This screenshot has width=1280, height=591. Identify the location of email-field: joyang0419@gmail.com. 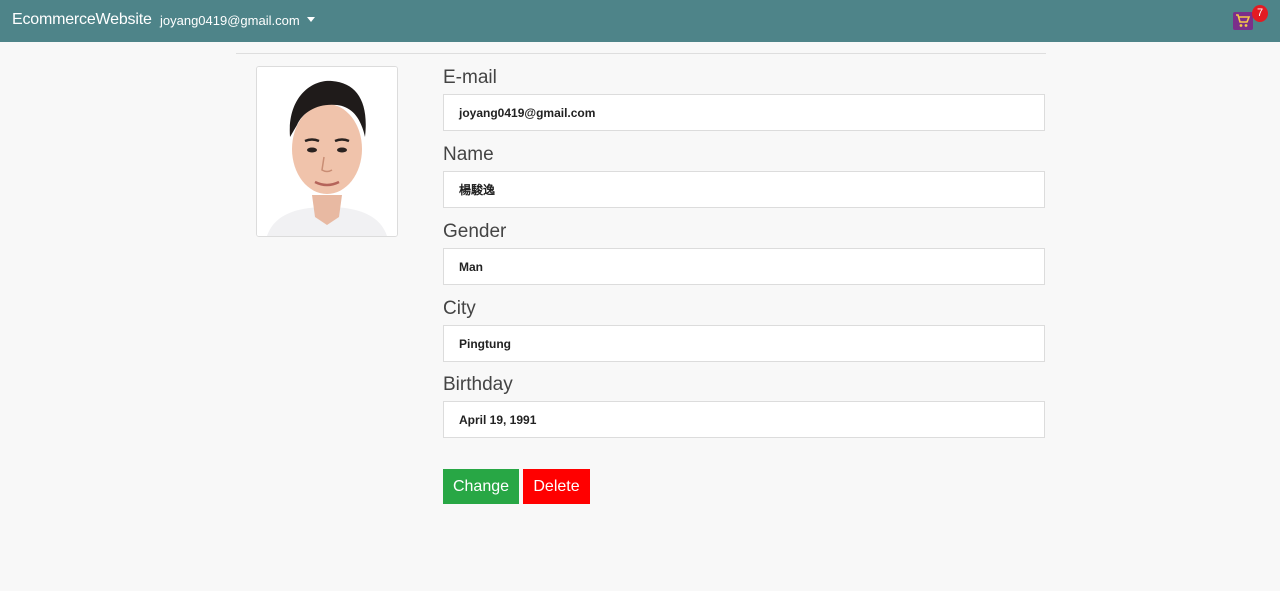
(744, 112).